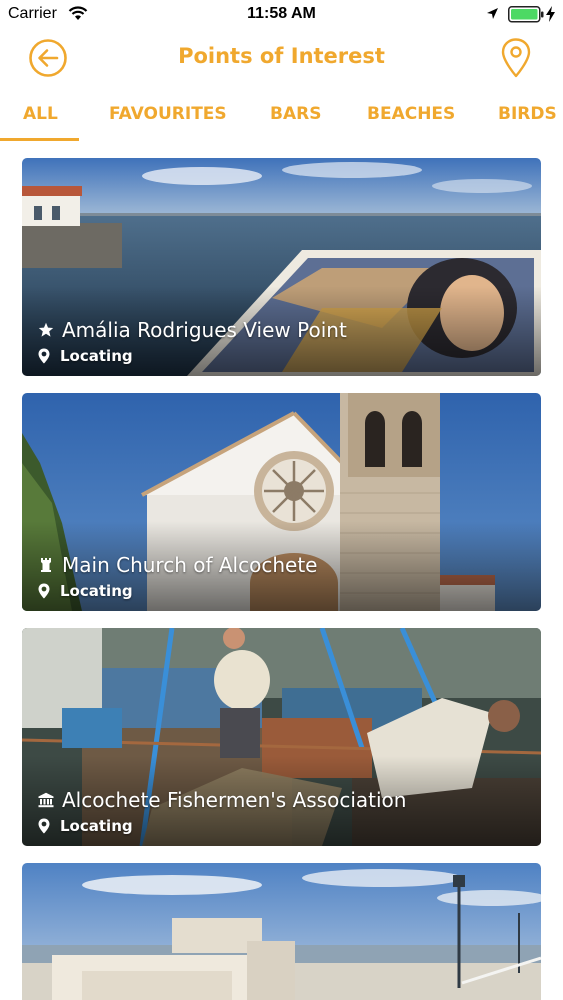 This screenshot has width=563, height=1000. I want to click on clock: 11:58 AM, so click(281, 13).